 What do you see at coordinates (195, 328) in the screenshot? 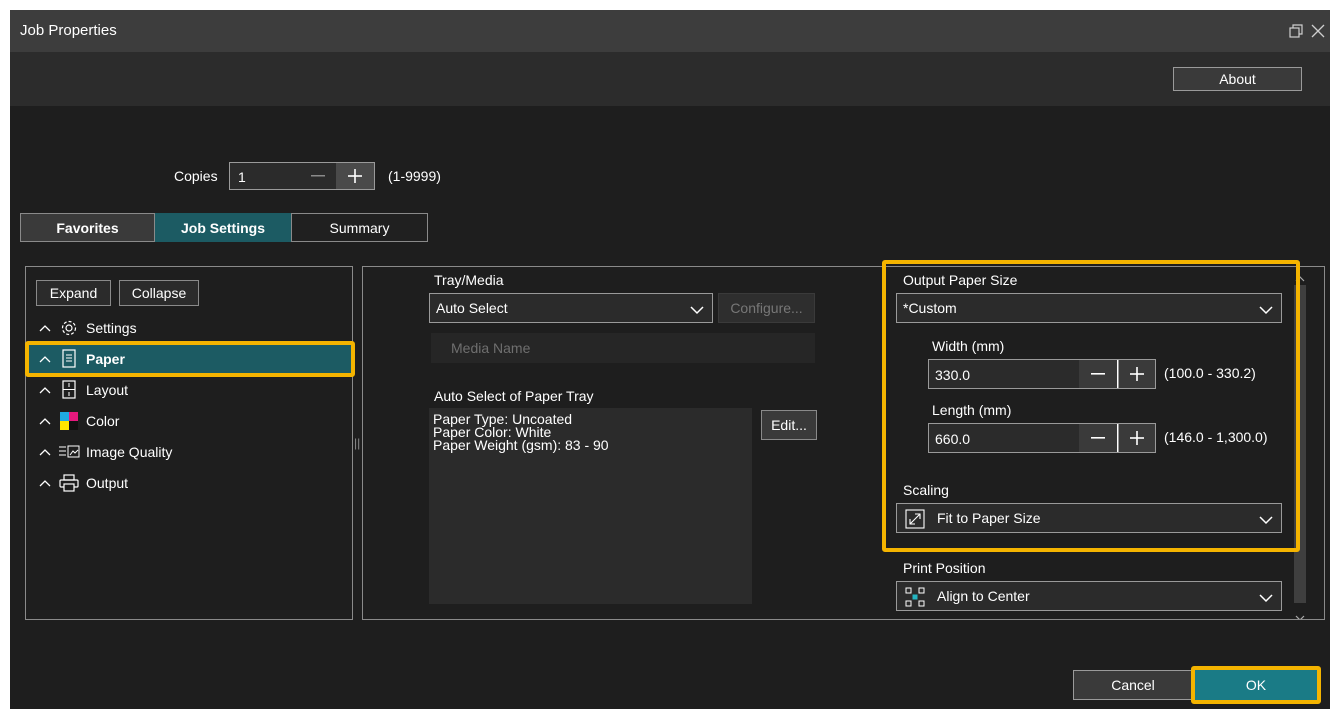
I see `nav-item-settings: Settings` at bounding box center [195, 328].